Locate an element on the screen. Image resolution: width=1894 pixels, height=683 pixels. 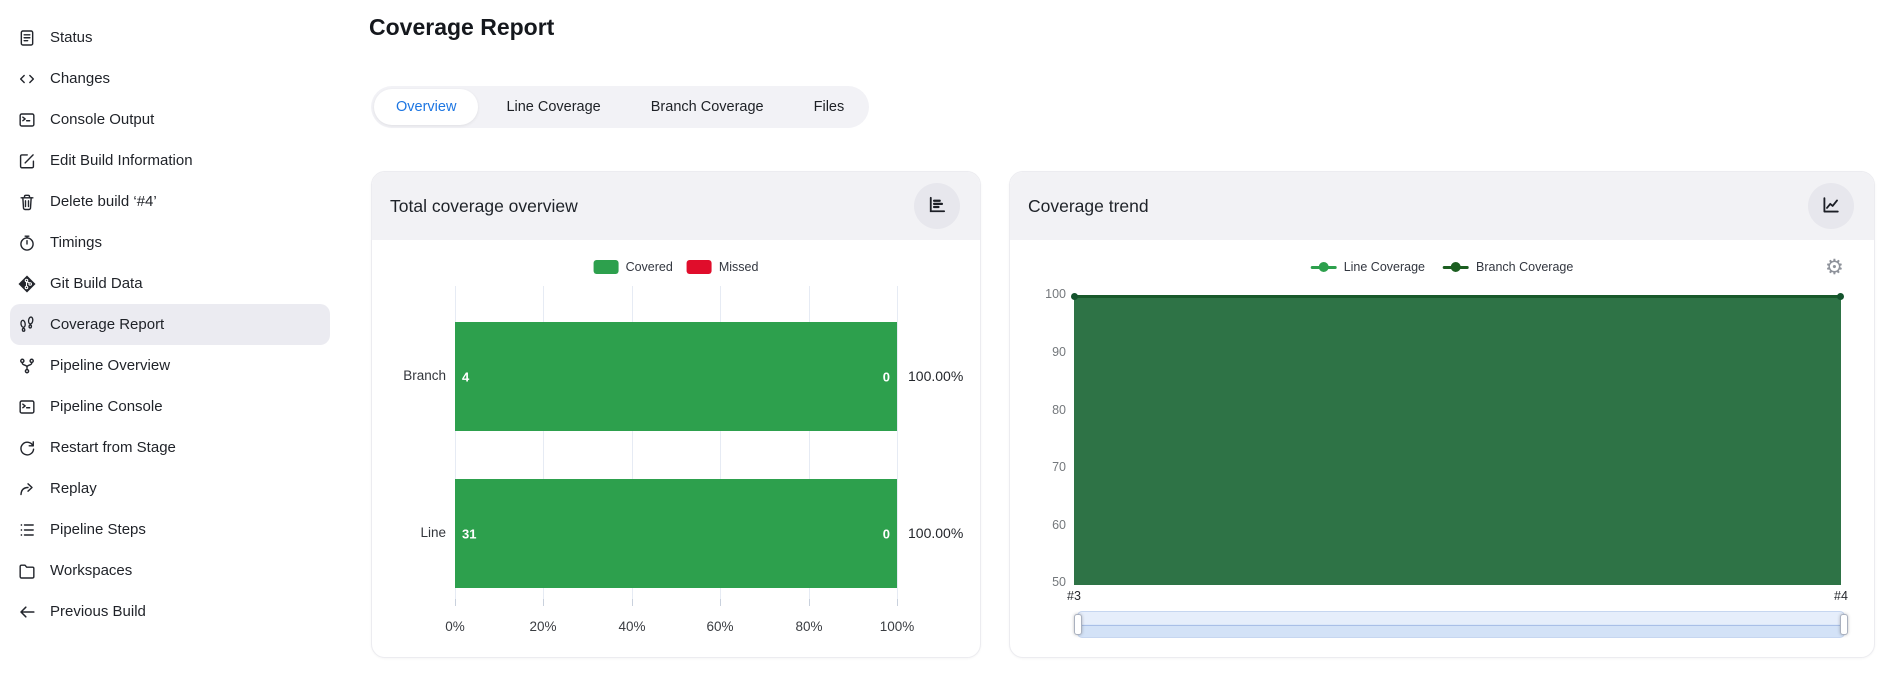
sidebar-item-restart-from-stage: Restart from Stage is located at coordinates (170, 447).